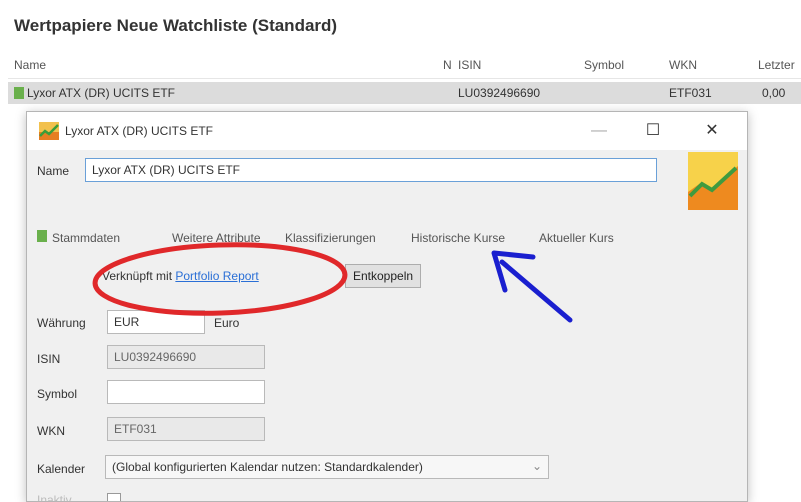 The width and height of the screenshot is (801, 502). What do you see at coordinates (216, 276) in the screenshot?
I see `portfolio-report-link: Portfolio Report` at bounding box center [216, 276].